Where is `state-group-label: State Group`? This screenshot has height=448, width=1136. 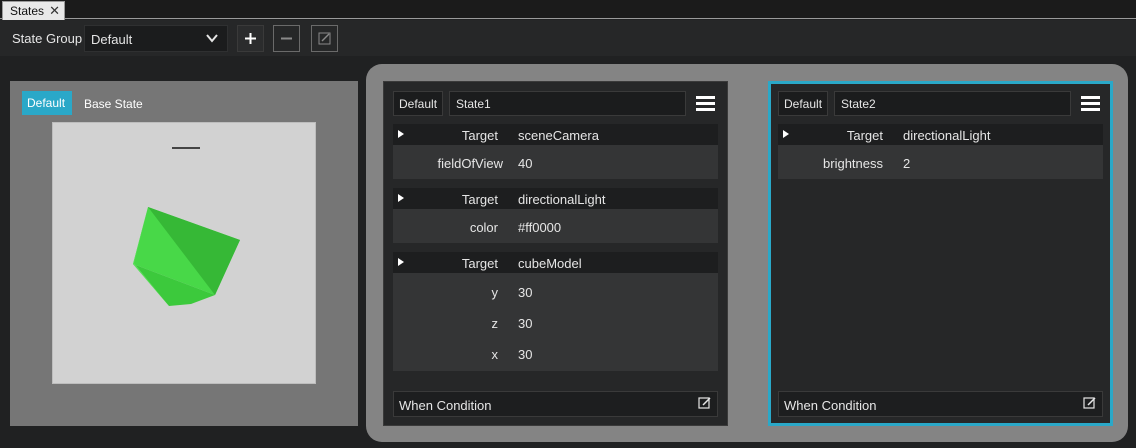 state-group-label: State Group is located at coordinates (47, 38).